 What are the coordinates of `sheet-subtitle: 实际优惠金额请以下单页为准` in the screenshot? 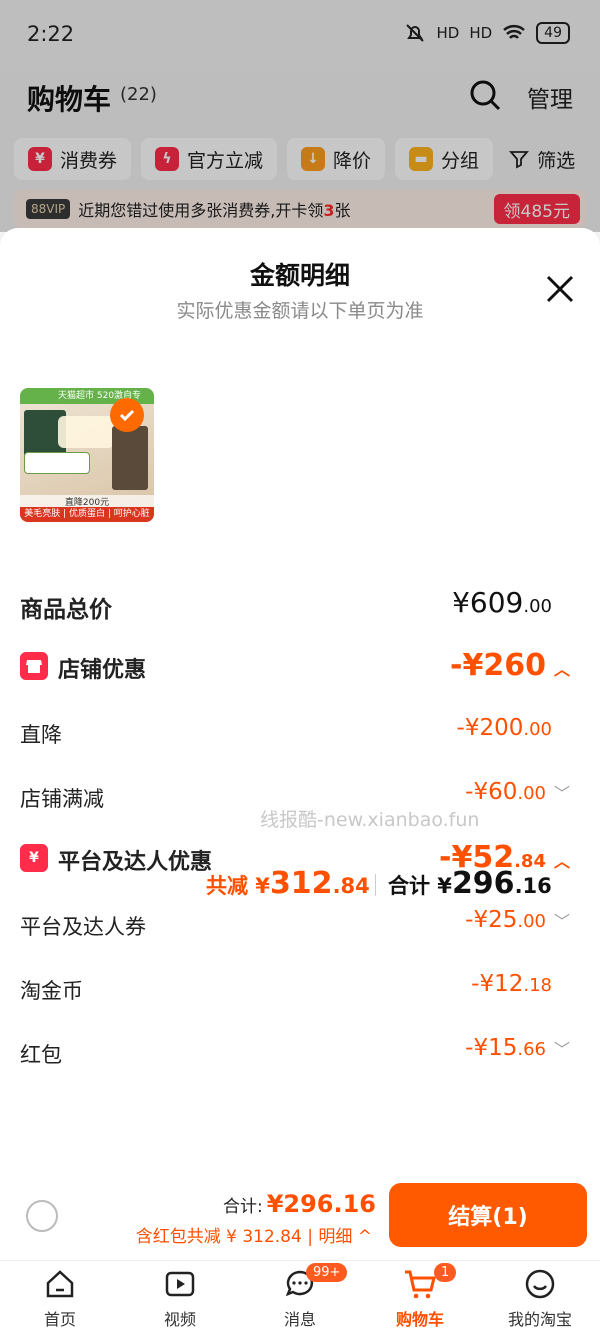 It's located at (300, 311).